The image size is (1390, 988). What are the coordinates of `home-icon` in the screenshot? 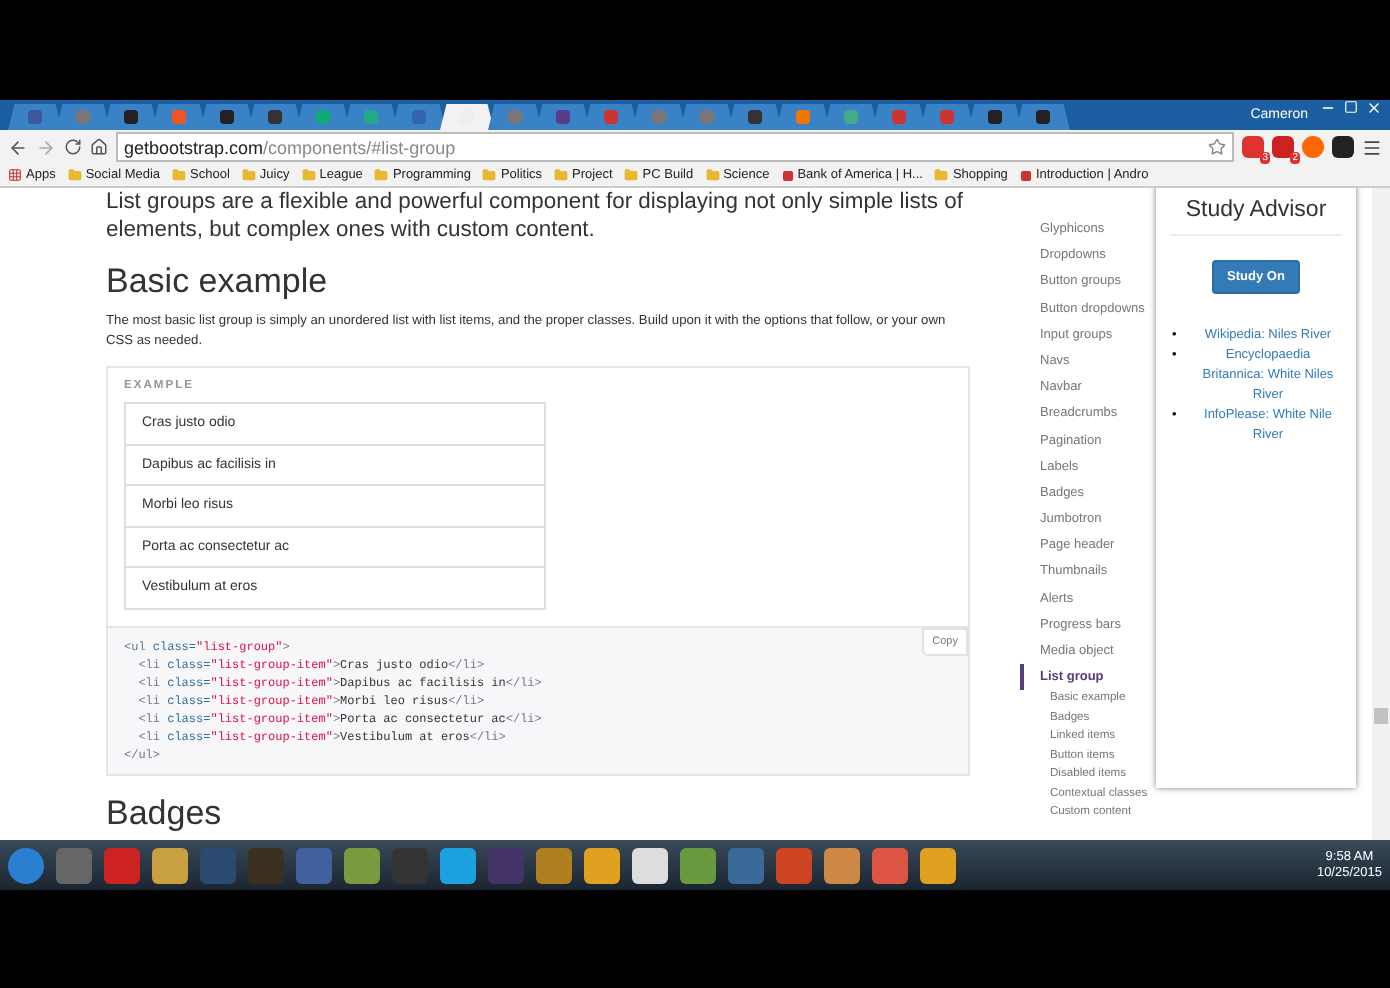 It's located at (99, 147).